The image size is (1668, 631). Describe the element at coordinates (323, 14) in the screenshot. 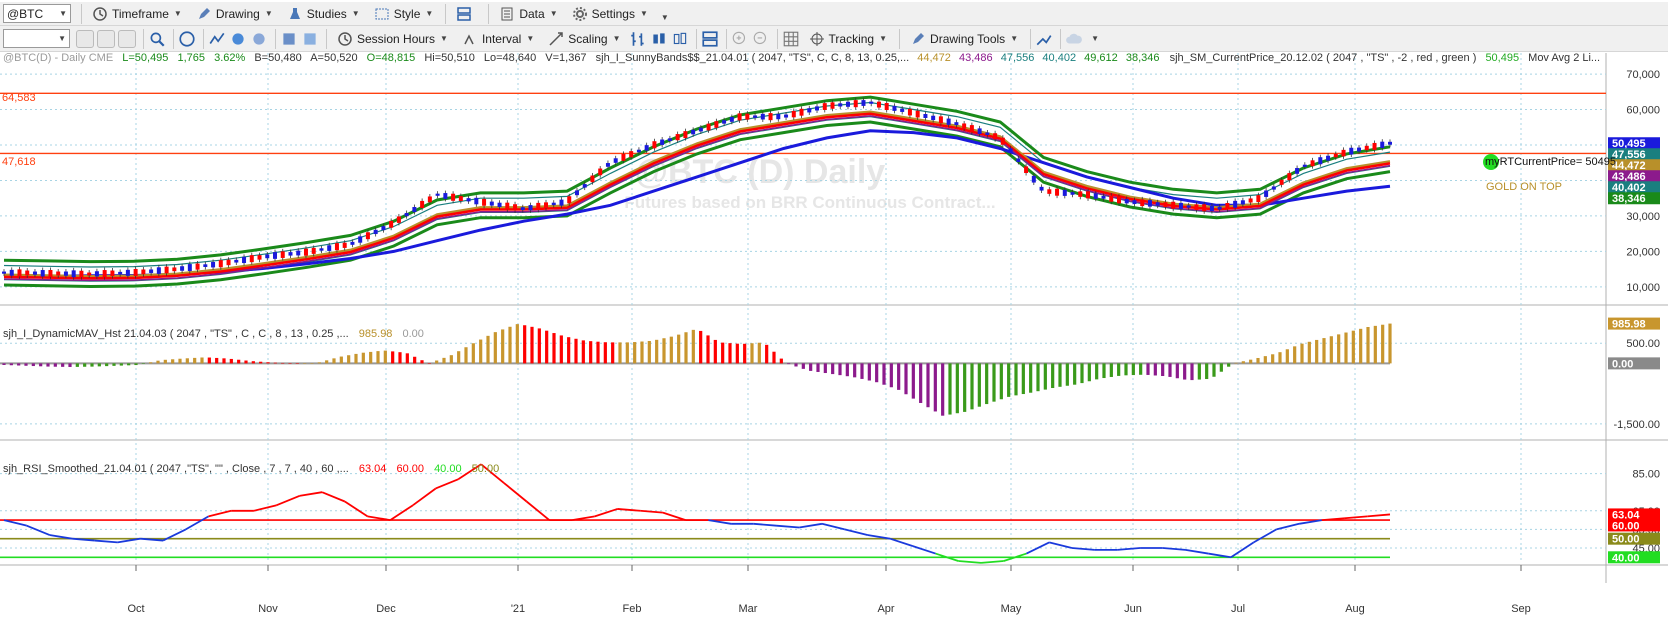

I see `studies-menu: Studies ▼` at that location.